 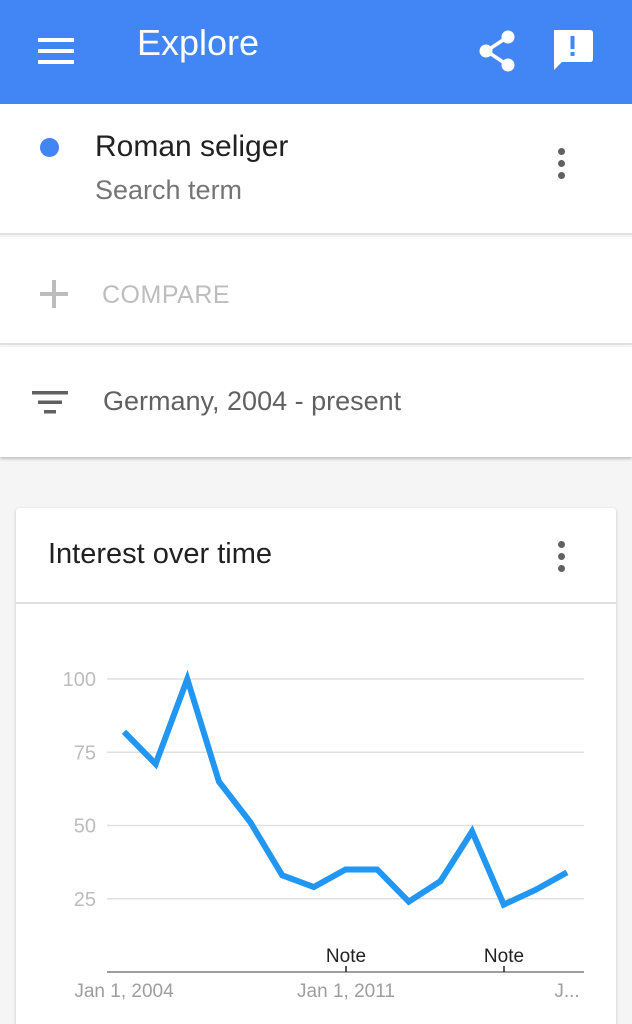 I want to click on y-tick-label: 75, so click(x=85, y=753).